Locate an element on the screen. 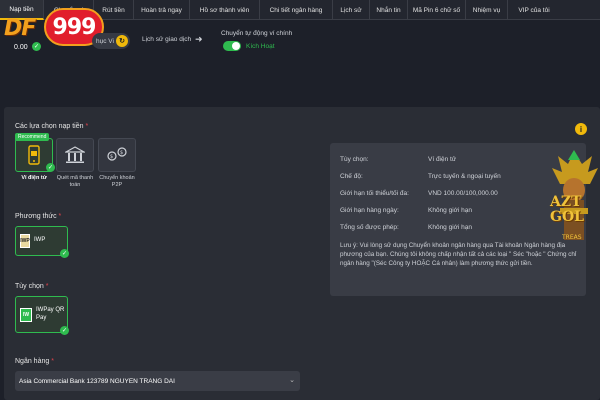  tab-my-vip: VIP của tôi is located at coordinates (534, 10).